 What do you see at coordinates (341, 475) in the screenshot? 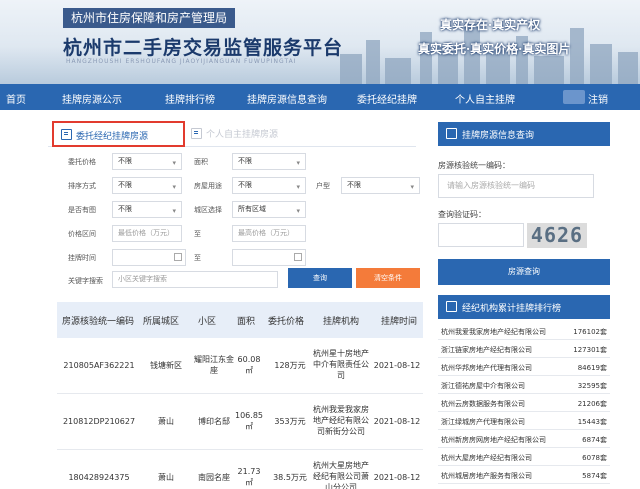
I see `cell-agency: 杭州大星房地产经纪有限公司萧山分公司` at bounding box center [341, 475].